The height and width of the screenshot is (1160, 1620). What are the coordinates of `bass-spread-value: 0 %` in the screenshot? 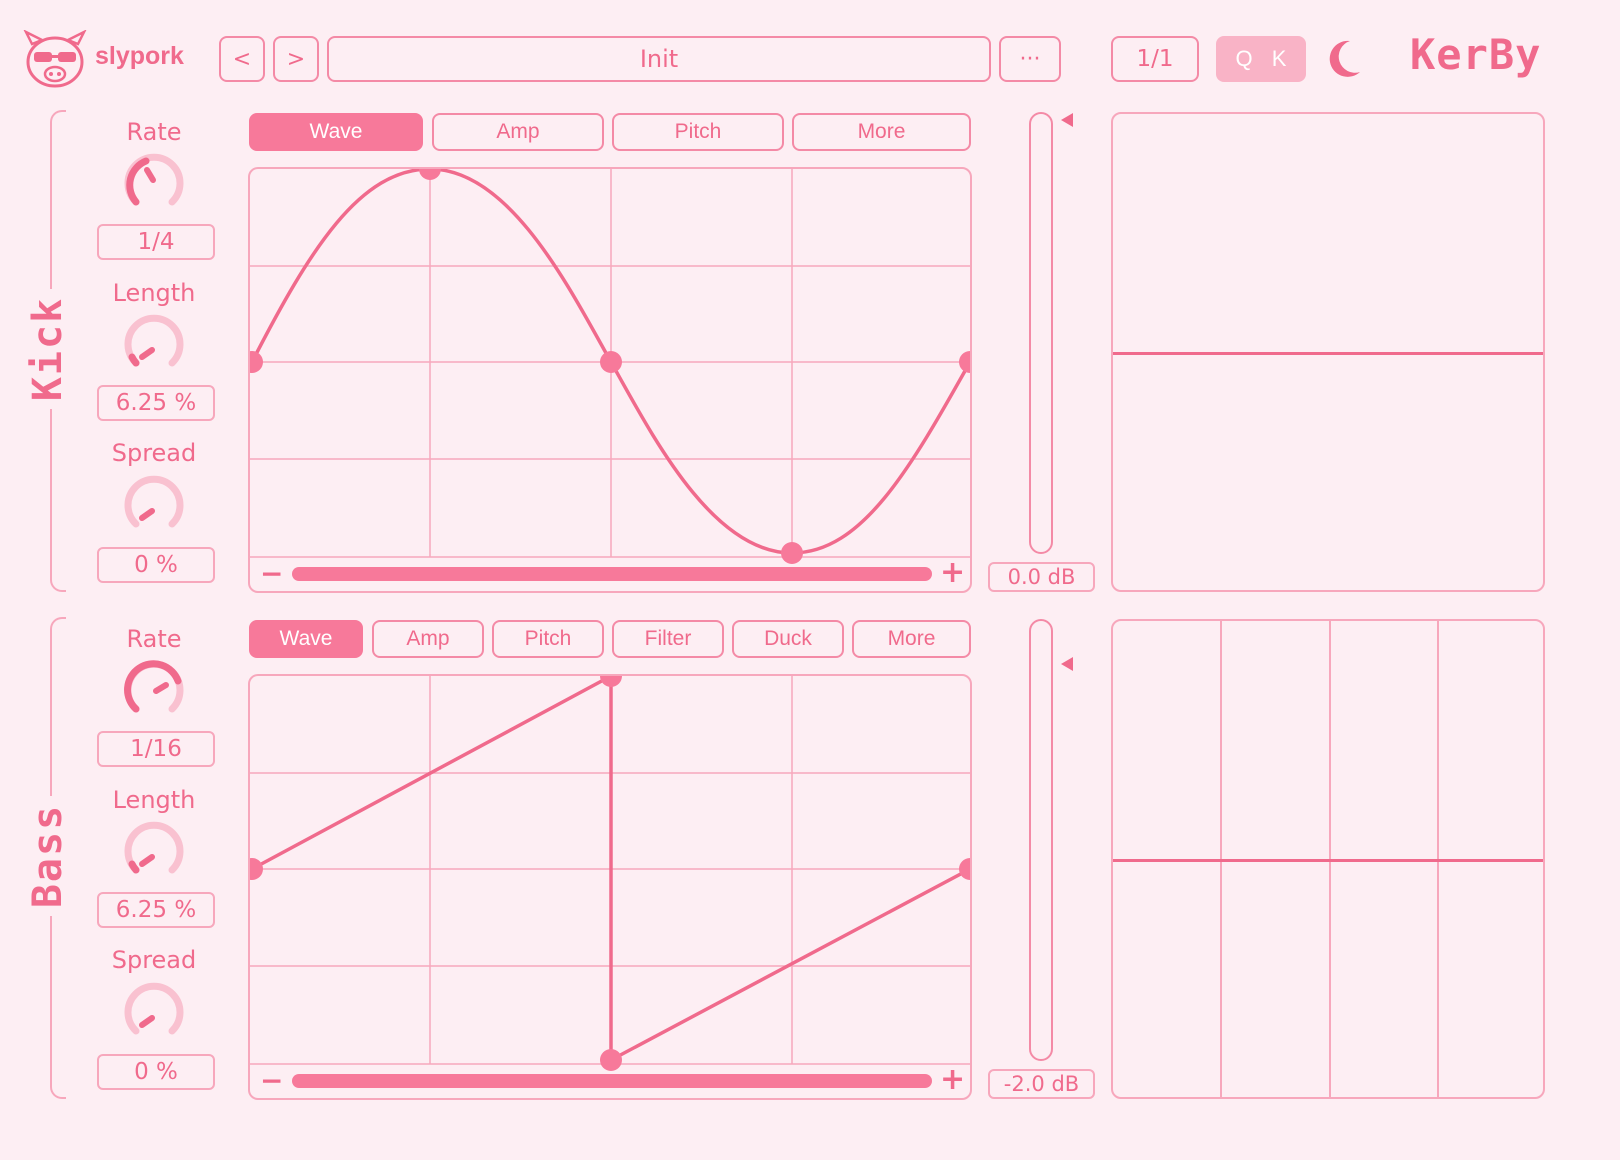 It's located at (156, 1072).